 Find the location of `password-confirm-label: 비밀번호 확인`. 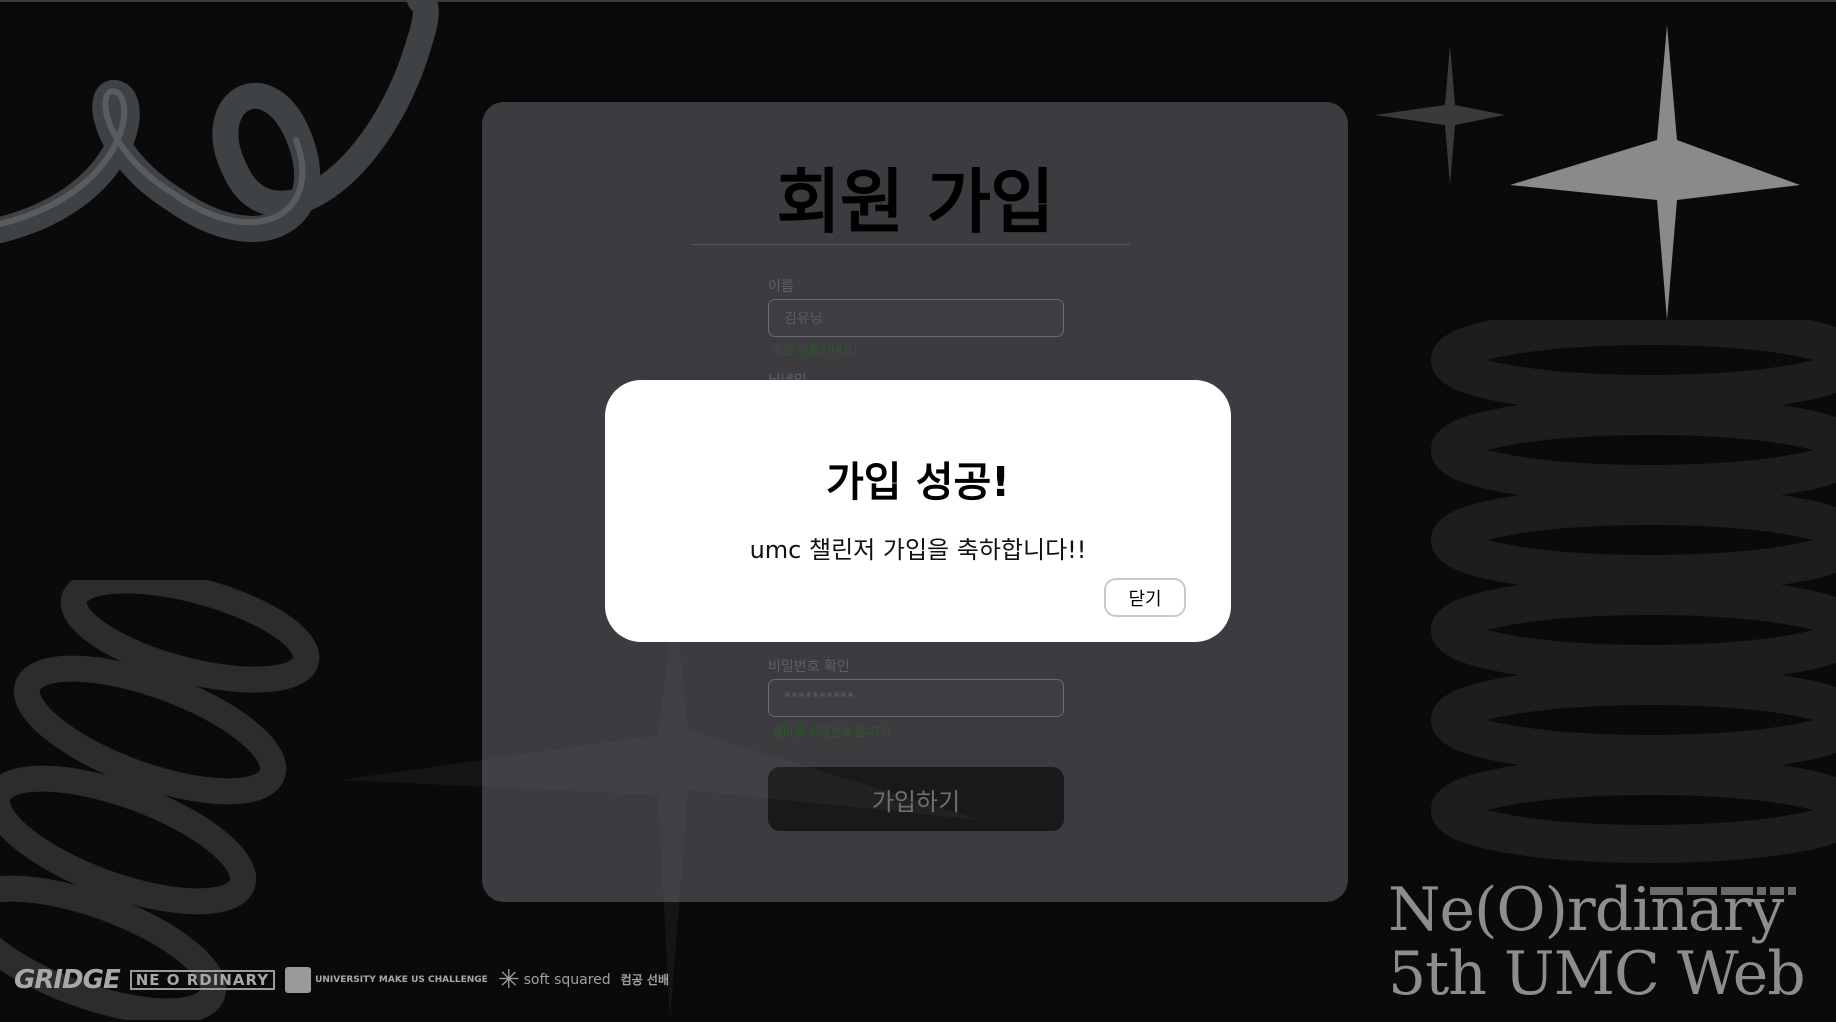

password-confirm-label: 비밀번호 확인 is located at coordinates (809, 667).